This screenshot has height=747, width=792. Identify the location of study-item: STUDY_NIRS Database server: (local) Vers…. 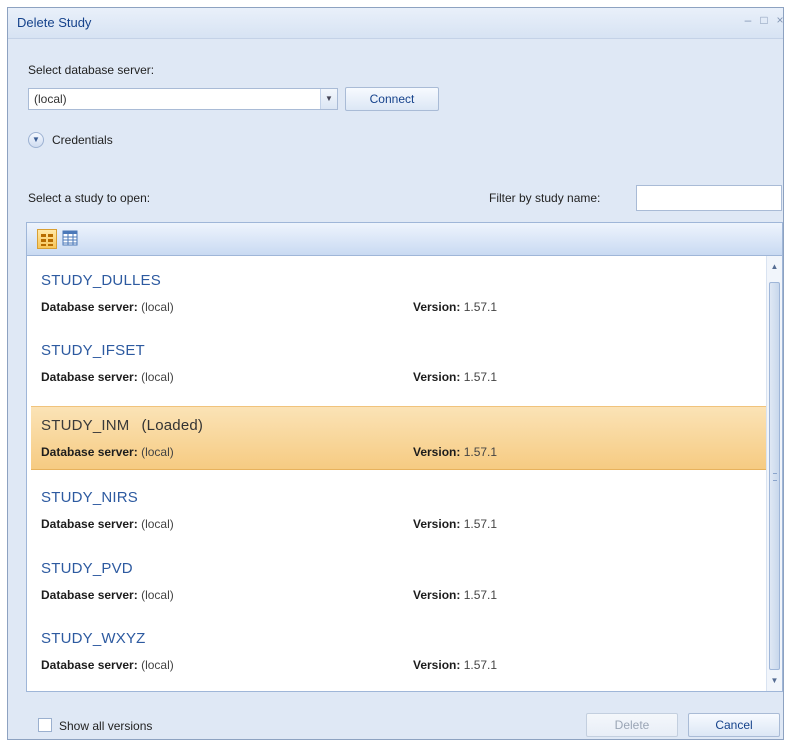
(398, 511).